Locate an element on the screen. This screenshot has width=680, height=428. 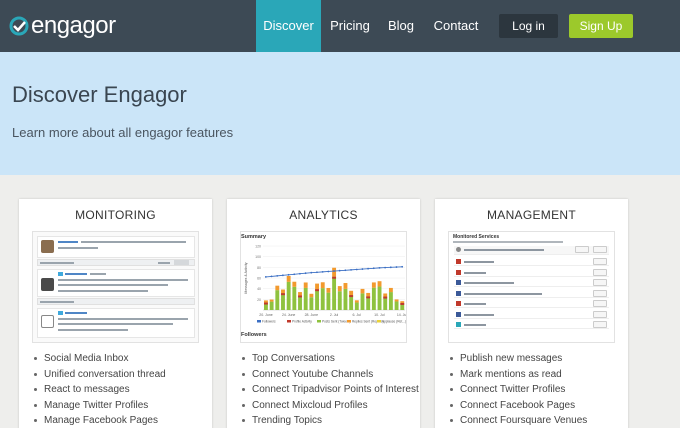
y-axis-label: Messages & Activity is located at coordinates (246, 277).